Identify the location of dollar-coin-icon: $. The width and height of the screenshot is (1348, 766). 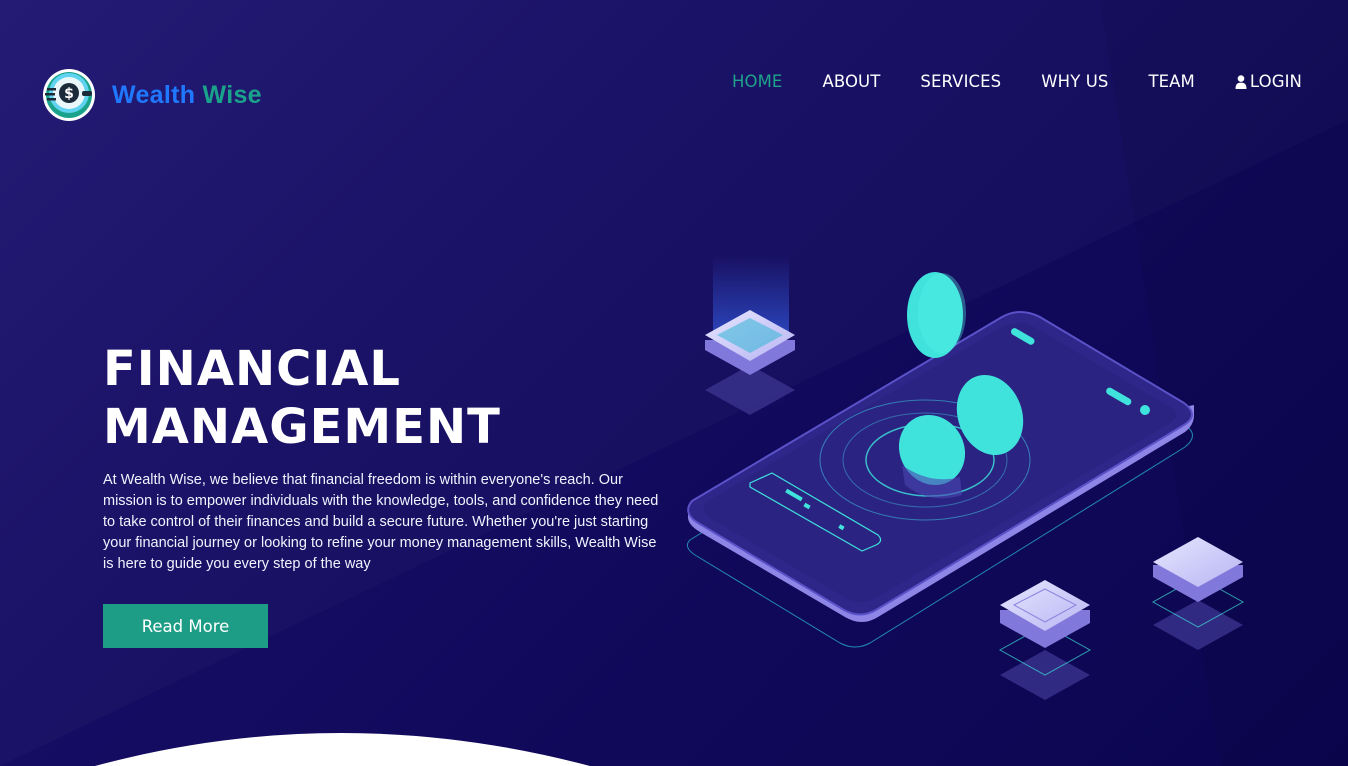
(69, 95).